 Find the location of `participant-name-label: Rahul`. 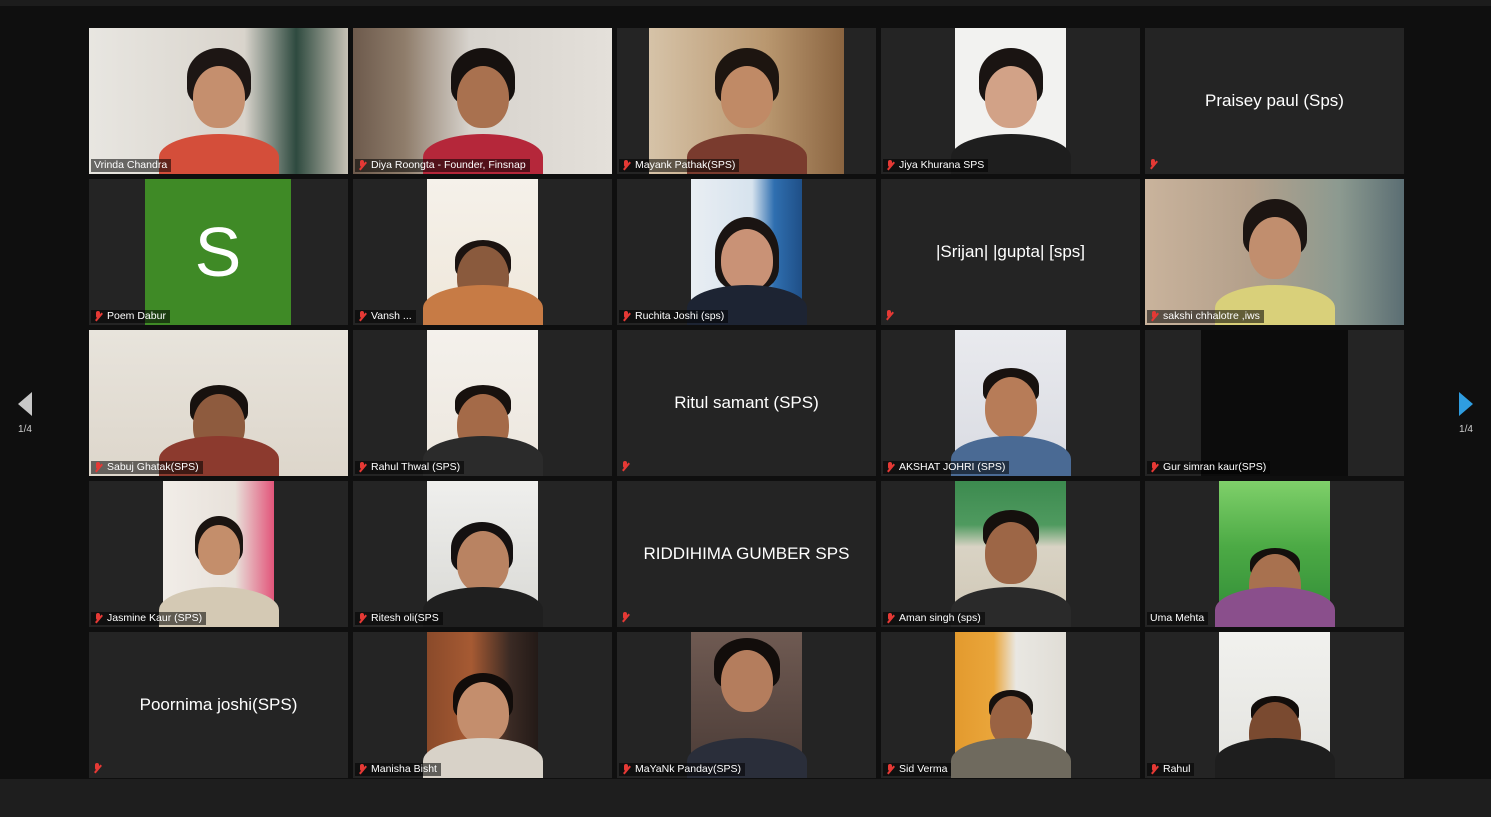

participant-name-label: Rahul is located at coordinates (1171, 769).